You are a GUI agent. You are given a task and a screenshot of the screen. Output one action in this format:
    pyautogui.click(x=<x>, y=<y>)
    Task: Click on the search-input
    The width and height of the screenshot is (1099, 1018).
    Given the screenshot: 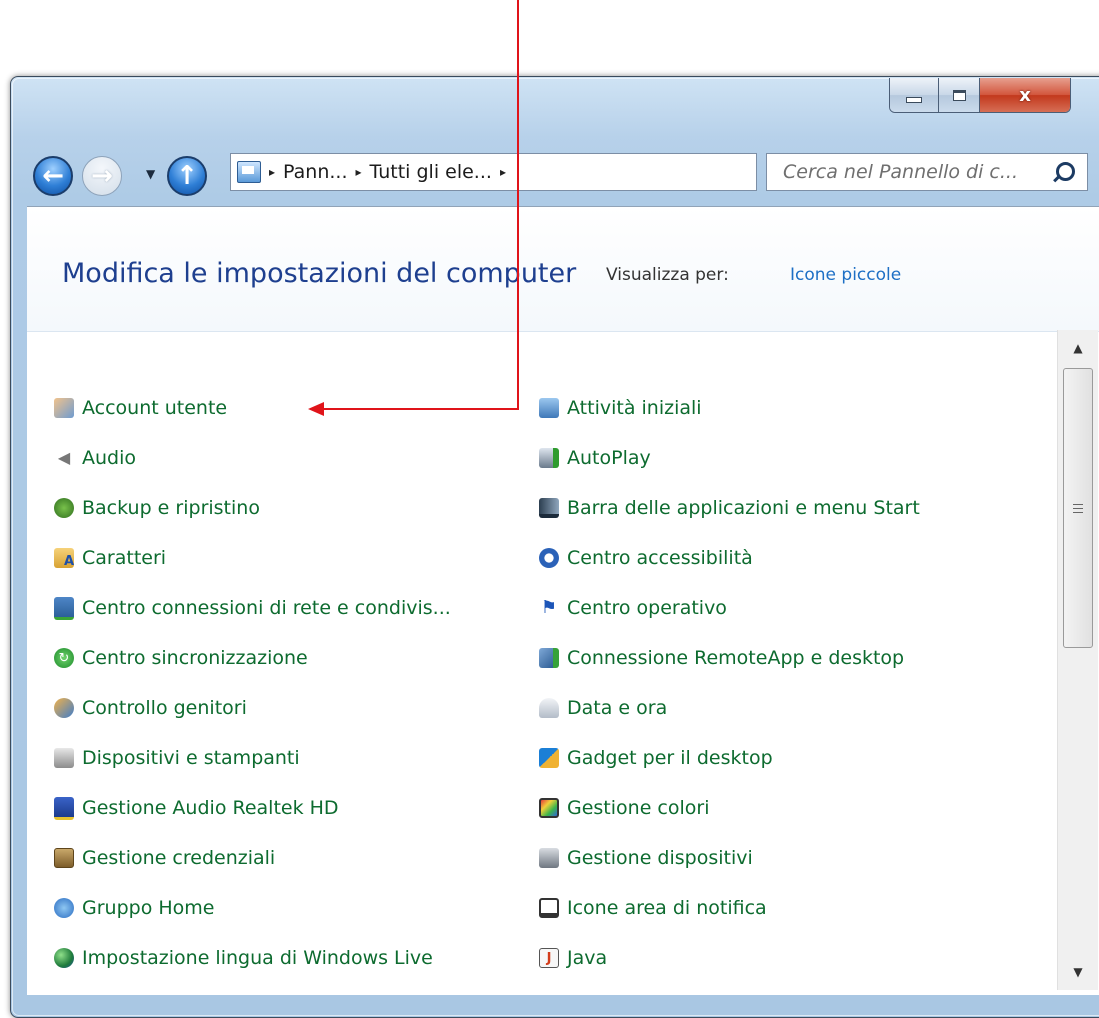 What is the action you would take?
    pyautogui.click(x=918, y=172)
    